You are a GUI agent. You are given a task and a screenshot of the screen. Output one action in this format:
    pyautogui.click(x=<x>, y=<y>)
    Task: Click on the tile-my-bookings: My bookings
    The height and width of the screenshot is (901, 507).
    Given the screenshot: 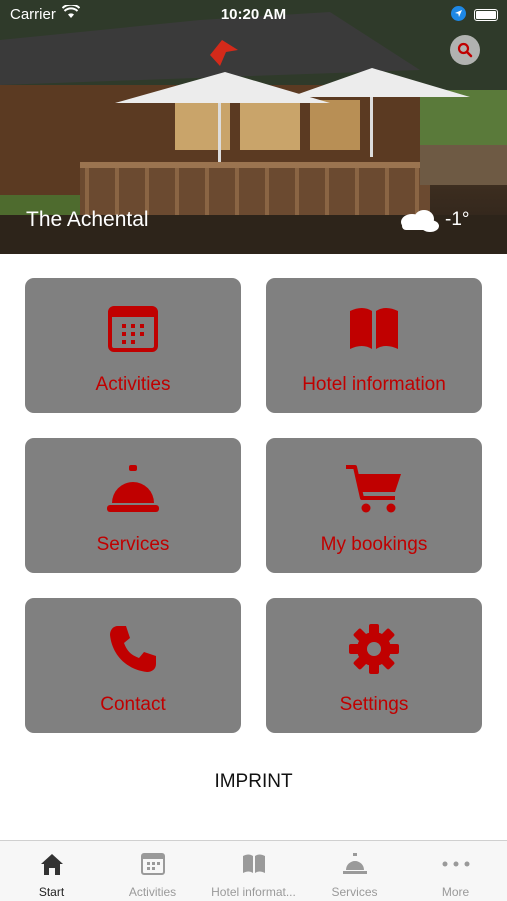 What is the action you would take?
    pyautogui.click(x=374, y=505)
    